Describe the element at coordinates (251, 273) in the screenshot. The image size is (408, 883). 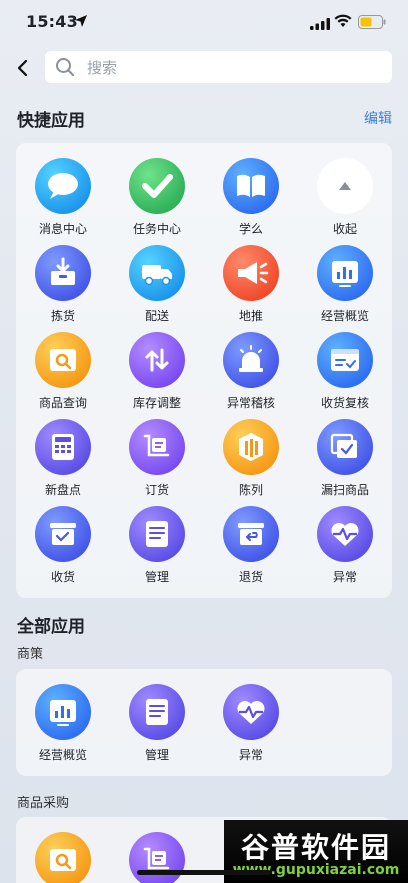
I see `megaphone-icon` at that location.